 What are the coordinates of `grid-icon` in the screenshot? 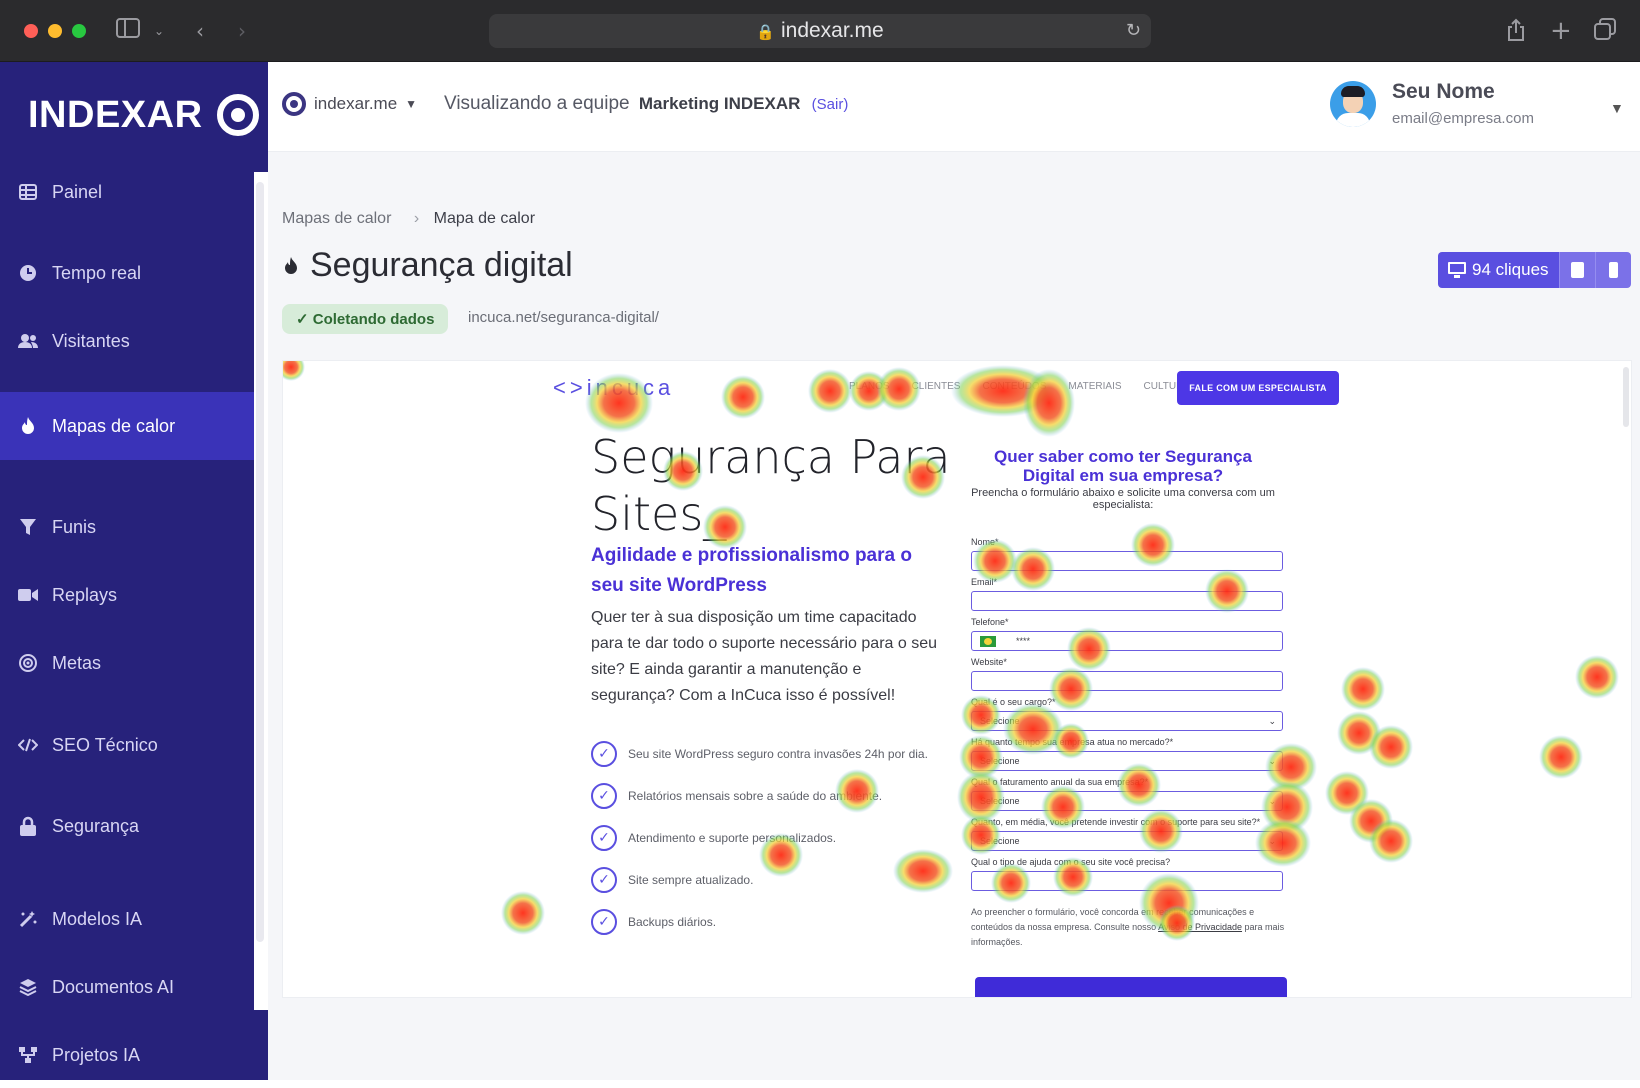 It's located at (28, 192).